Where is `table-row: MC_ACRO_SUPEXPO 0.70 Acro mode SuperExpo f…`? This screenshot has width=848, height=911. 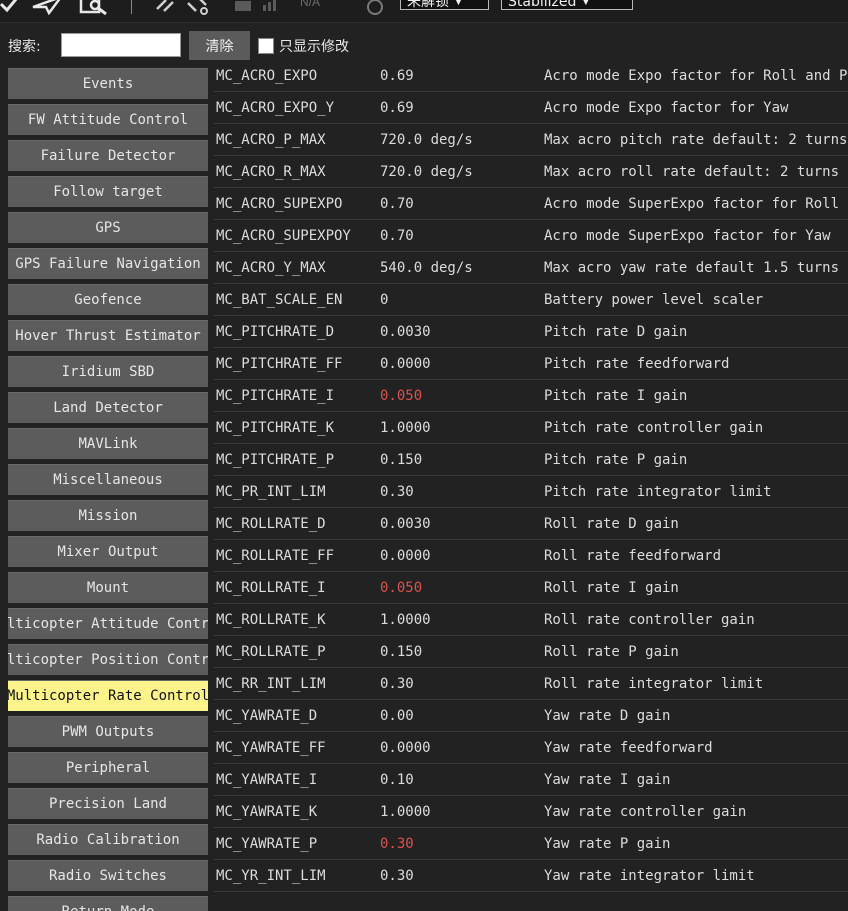
table-row: MC_ACRO_SUPEXPO 0.70 Acro mode SuperExpo f… is located at coordinates (531, 204).